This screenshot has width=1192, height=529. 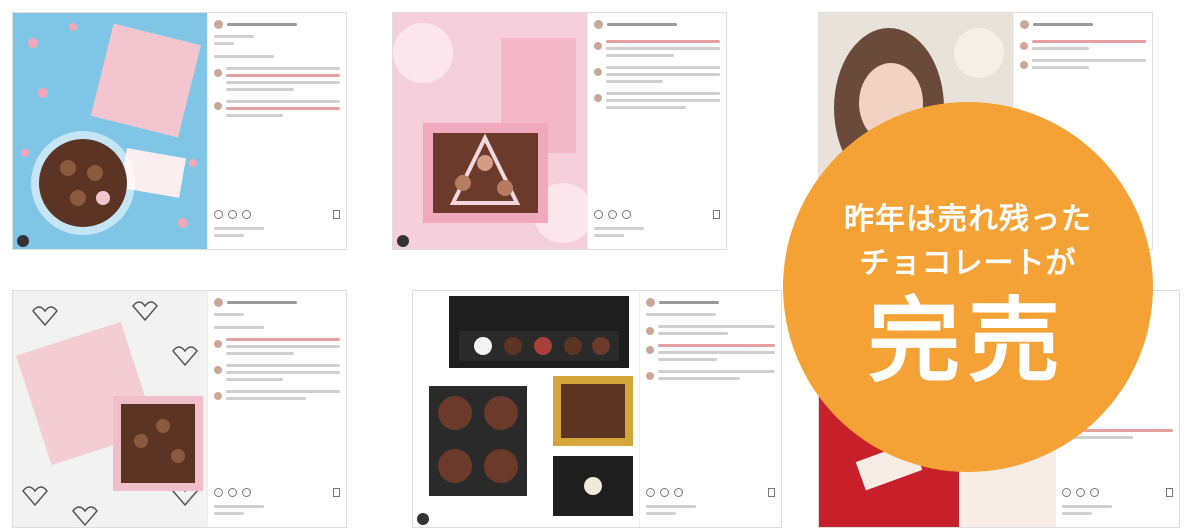 I want to click on post-photo-box-on-heart-pattern, so click(x=110, y=409).